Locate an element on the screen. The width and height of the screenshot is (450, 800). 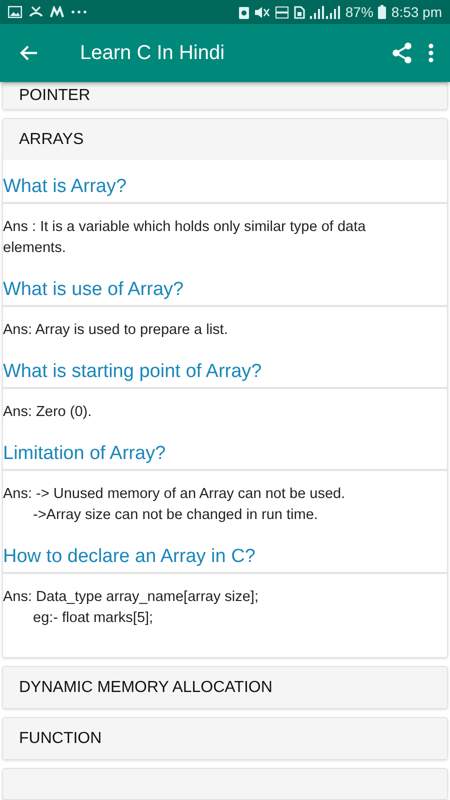
more-vert-icon is located at coordinates (431, 53).